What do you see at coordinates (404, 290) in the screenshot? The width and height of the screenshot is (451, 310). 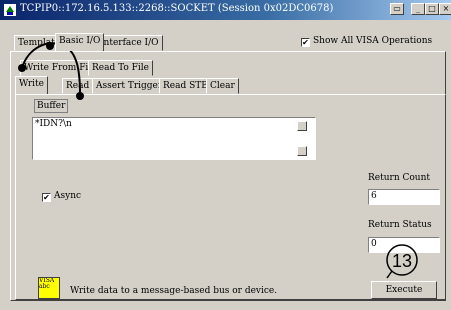 I see `execute-button: Execute` at bounding box center [404, 290].